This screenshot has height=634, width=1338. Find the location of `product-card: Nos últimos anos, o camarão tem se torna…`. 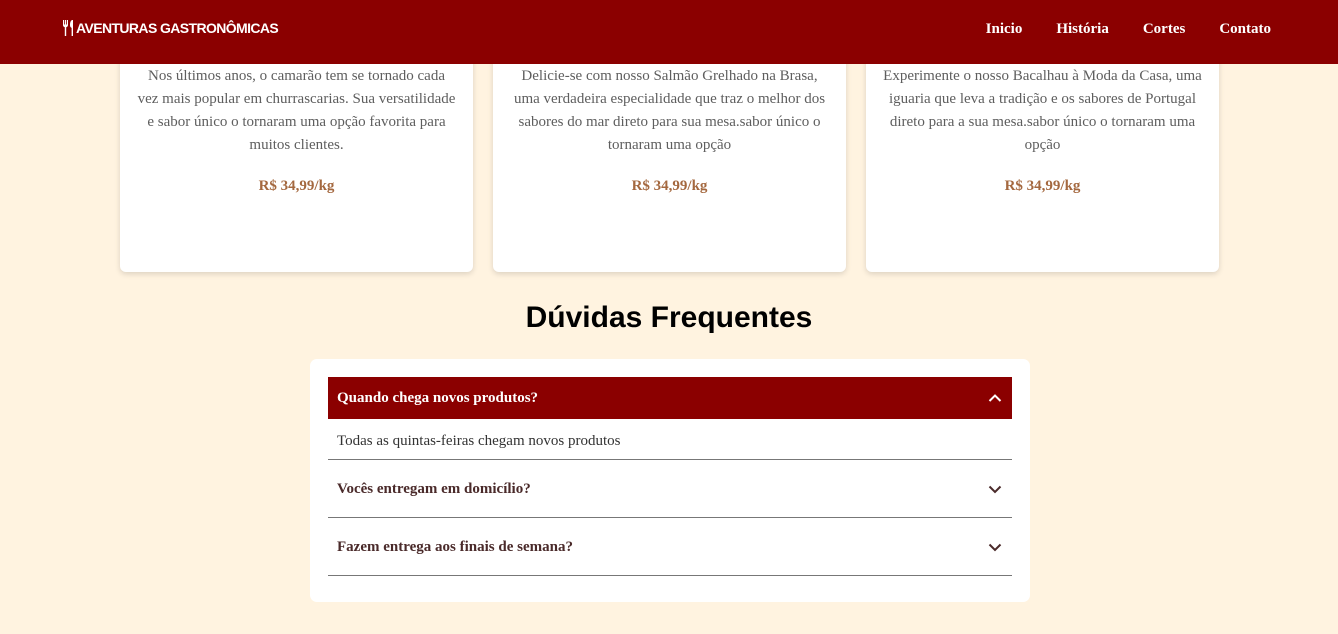

product-card: Nos últimos anos, o camarão tem se torna… is located at coordinates (296, 156).